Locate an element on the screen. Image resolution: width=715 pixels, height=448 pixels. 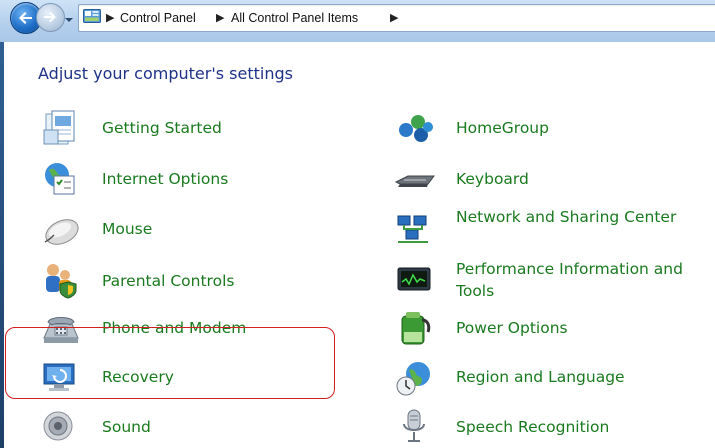
item-label: Performance Information and Tools is located at coordinates (585, 280).